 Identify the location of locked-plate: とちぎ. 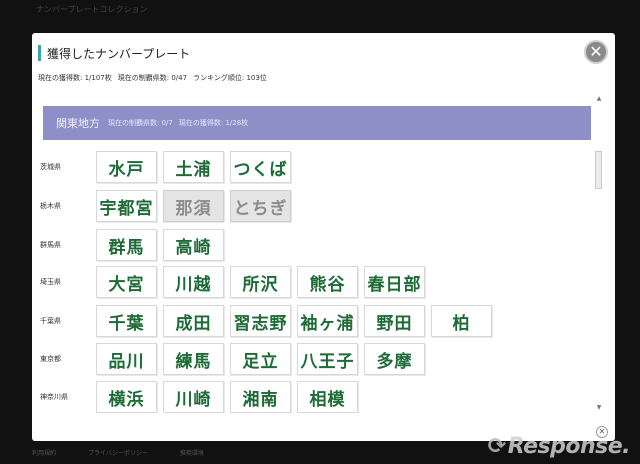
(260, 206).